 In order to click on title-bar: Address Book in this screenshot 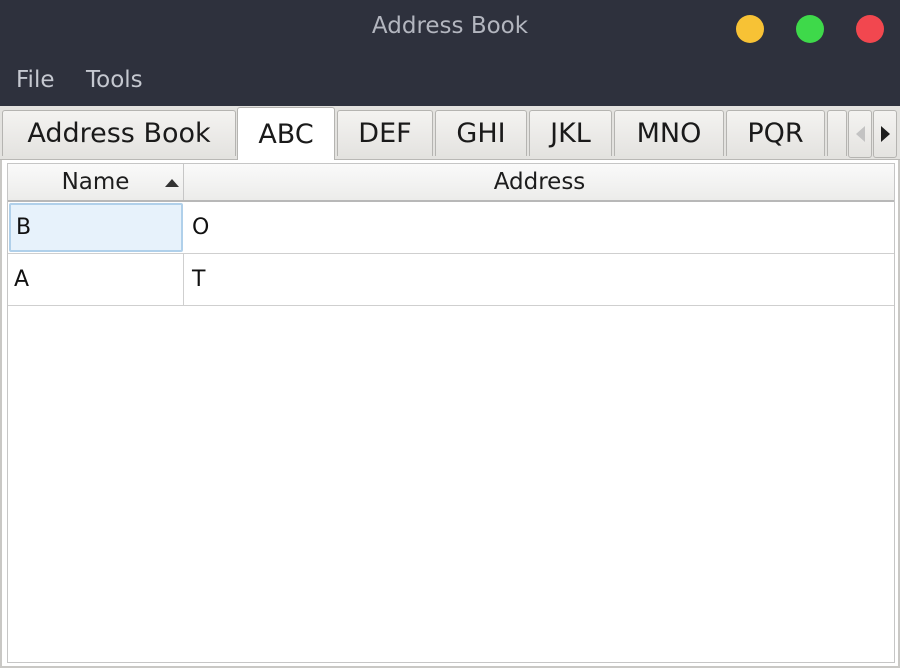, I will do `click(450, 28)`.